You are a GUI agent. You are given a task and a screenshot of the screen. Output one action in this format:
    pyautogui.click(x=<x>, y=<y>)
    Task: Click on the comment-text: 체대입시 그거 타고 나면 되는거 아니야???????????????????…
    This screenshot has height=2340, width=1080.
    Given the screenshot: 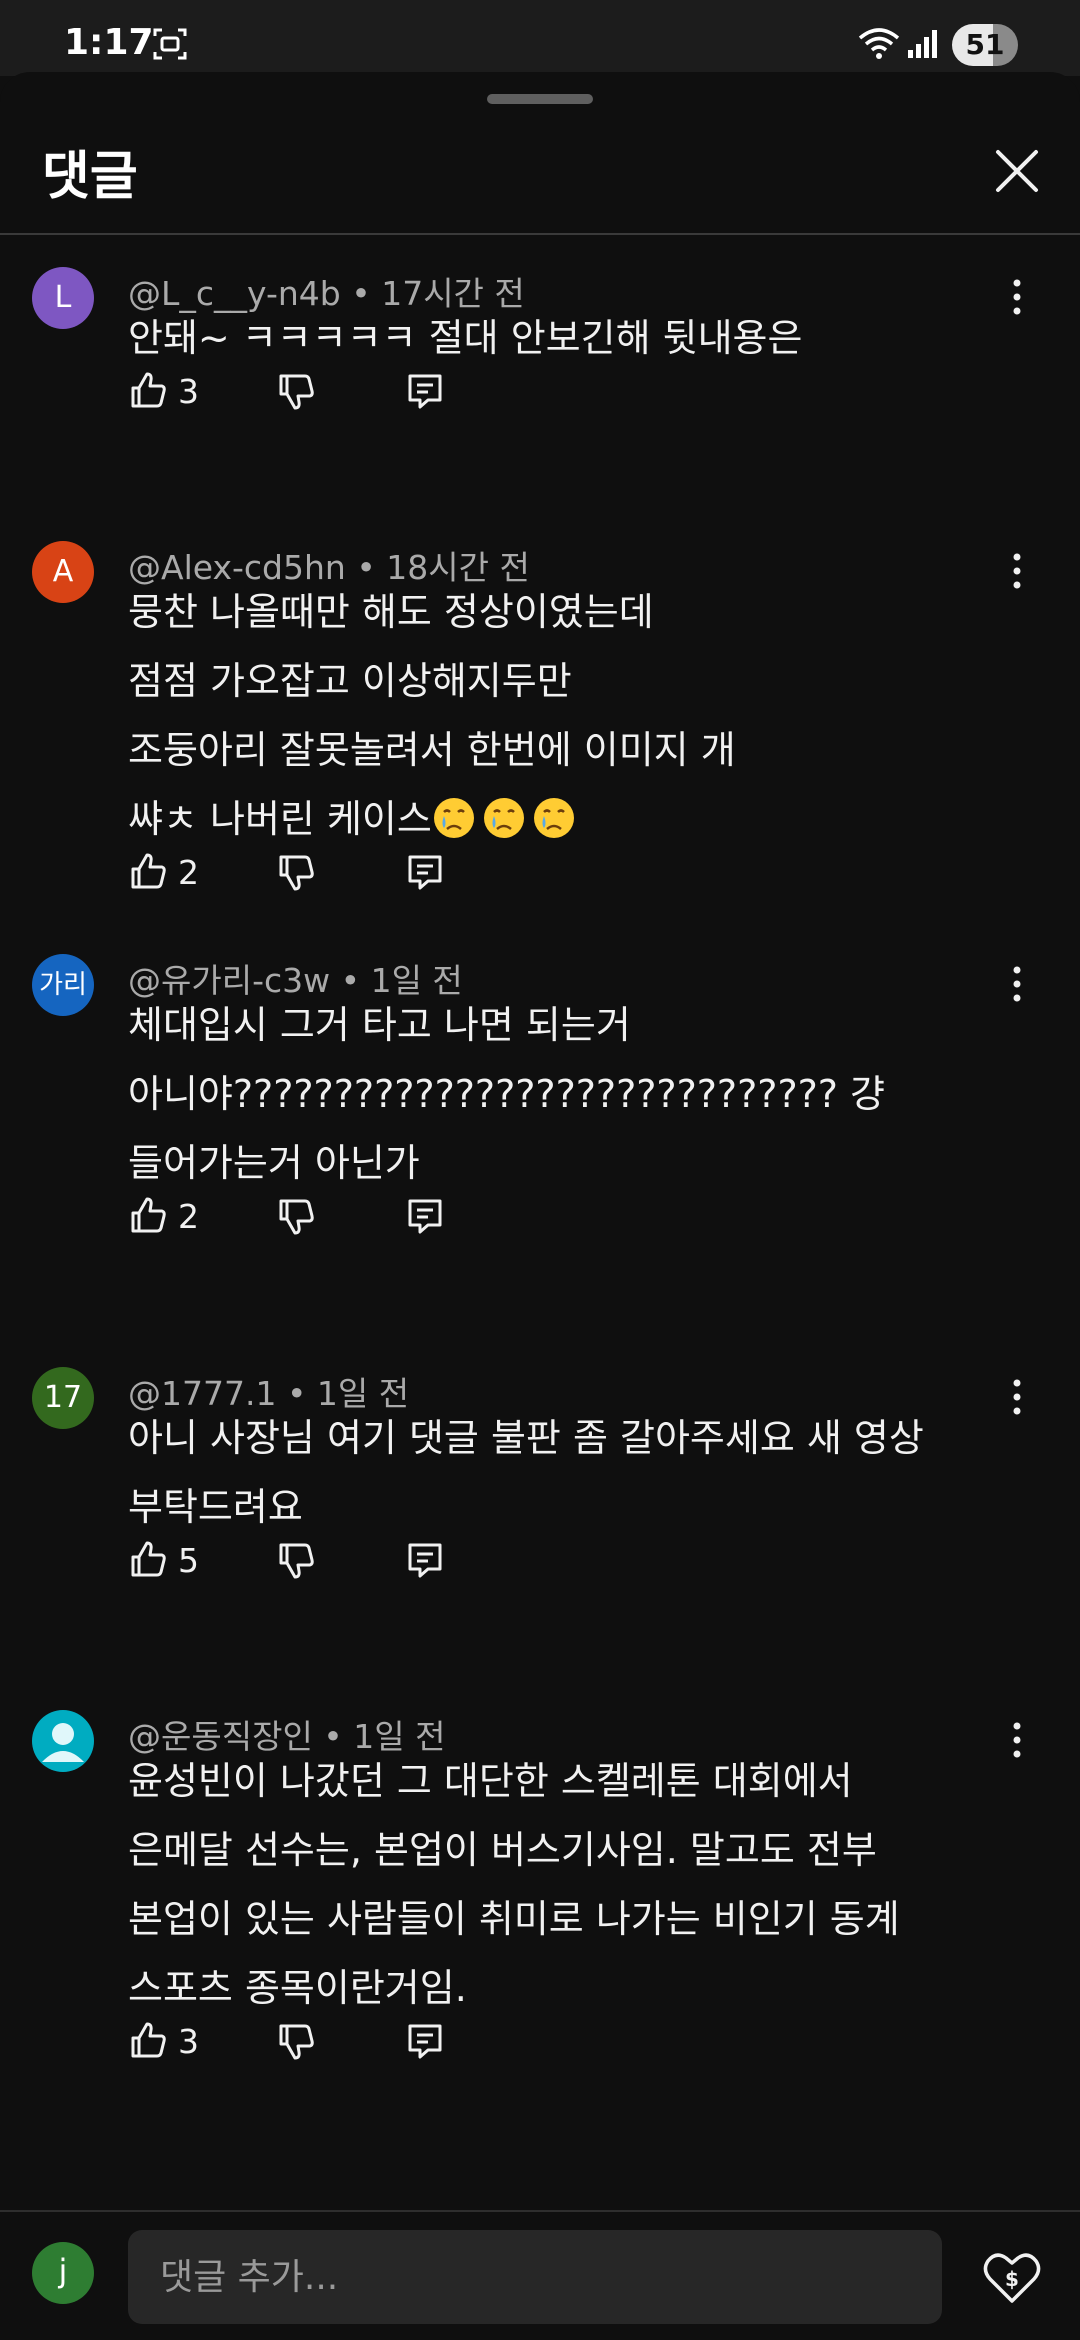 What is the action you would take?
    pyautogui.click(x=558, y=1094)
    